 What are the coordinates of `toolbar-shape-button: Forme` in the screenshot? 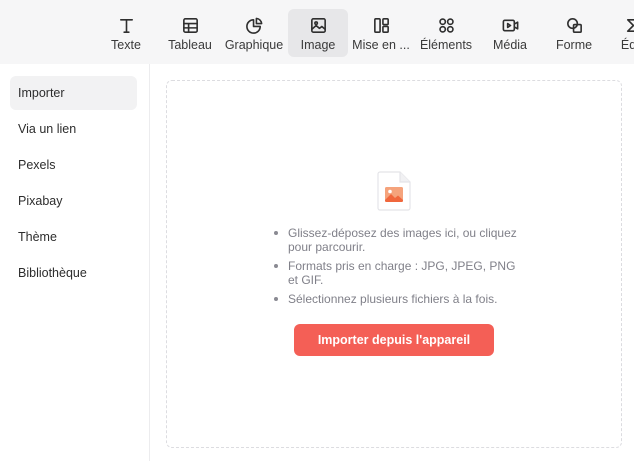 It's located at (574, 33).